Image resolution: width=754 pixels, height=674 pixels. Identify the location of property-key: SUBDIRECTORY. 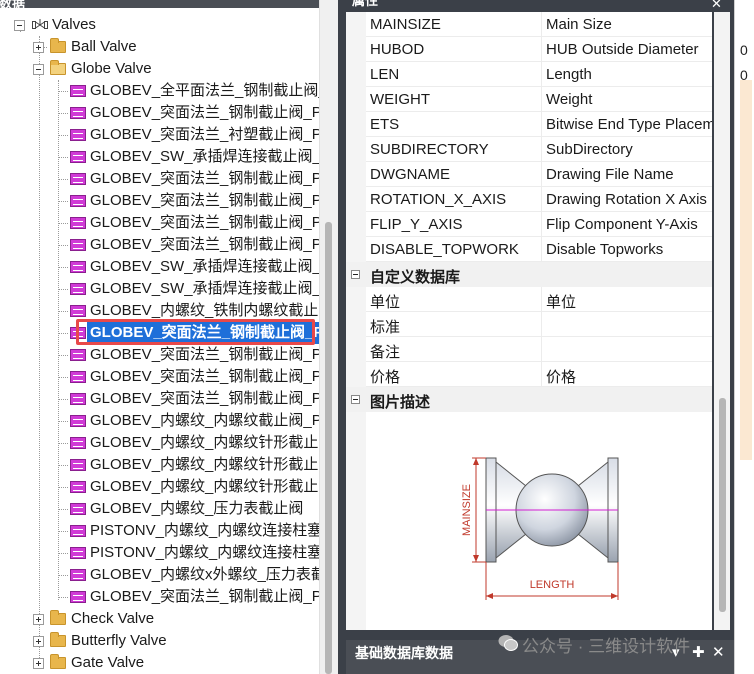
(429, 149).